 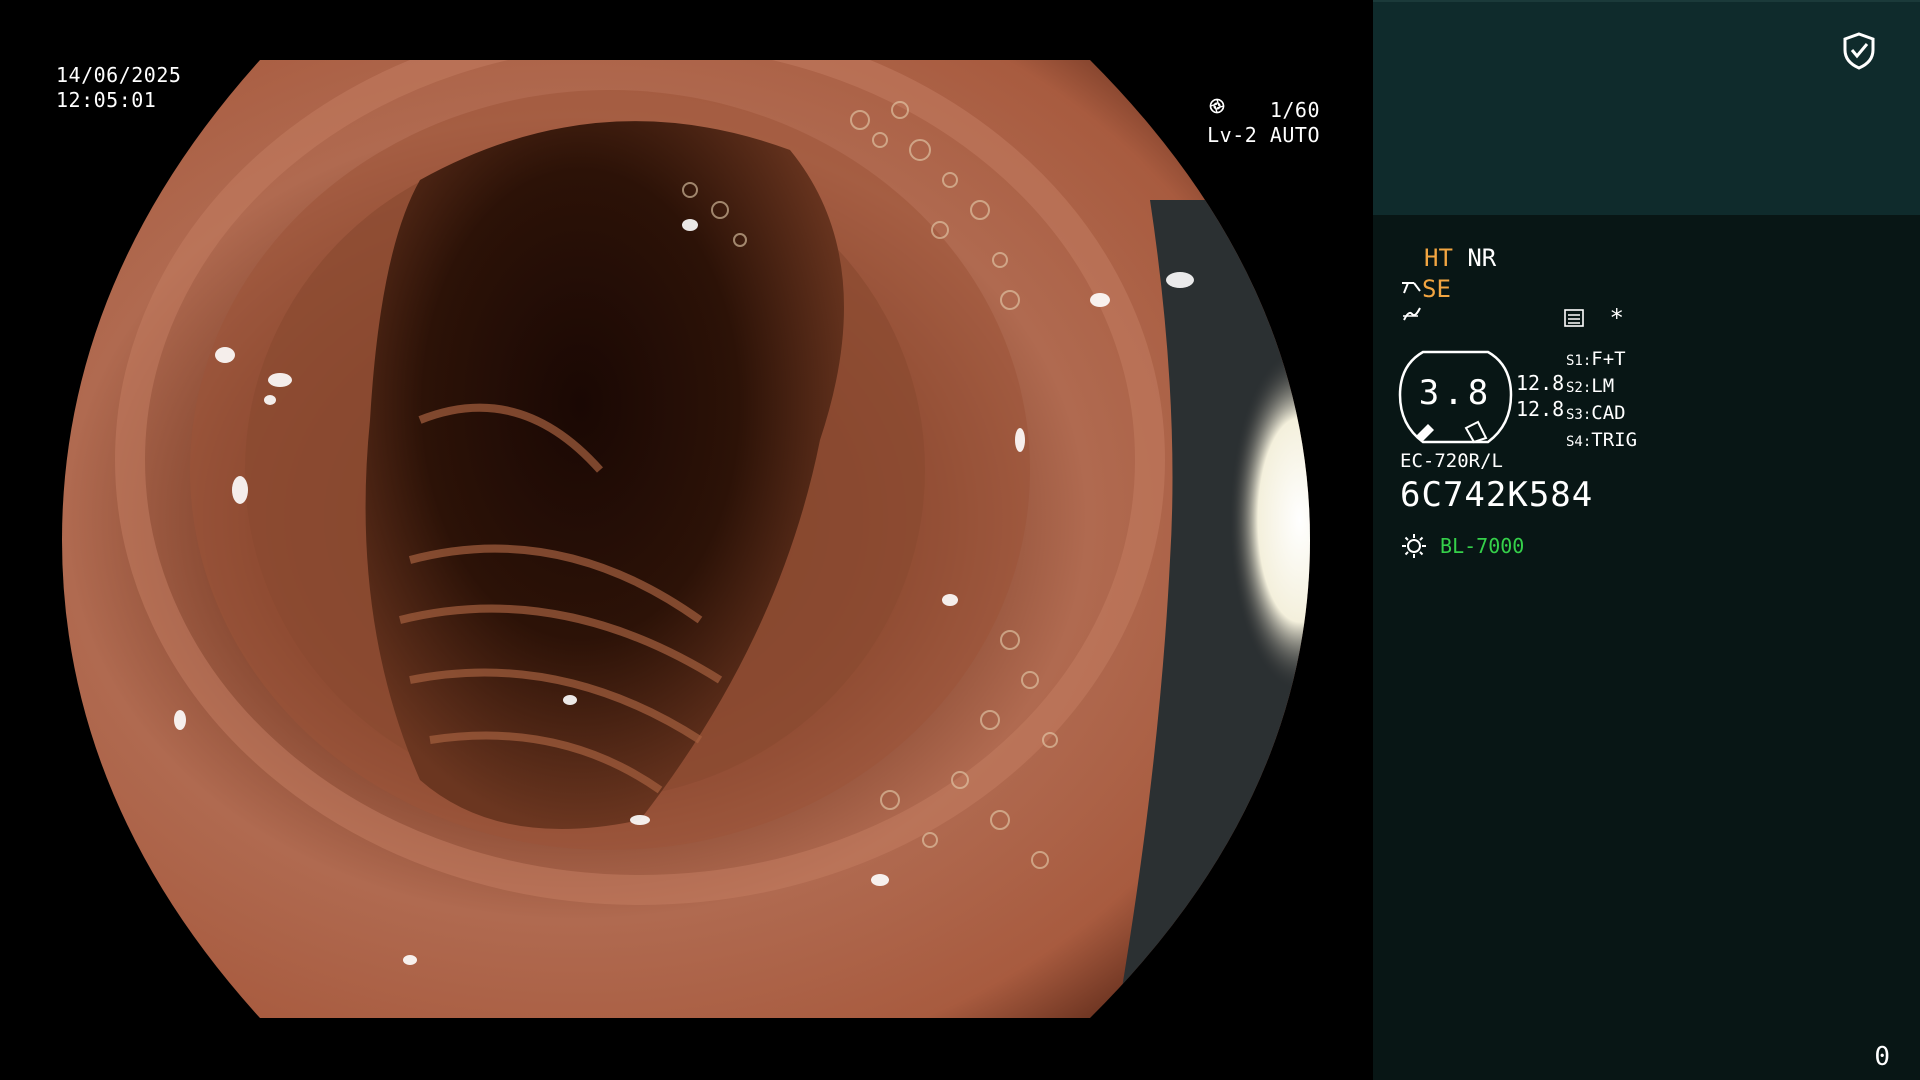 What do you see at coordinates (1646, 108) in the screenshot?
I see `panel-header` at bounding box center [1646, 108].